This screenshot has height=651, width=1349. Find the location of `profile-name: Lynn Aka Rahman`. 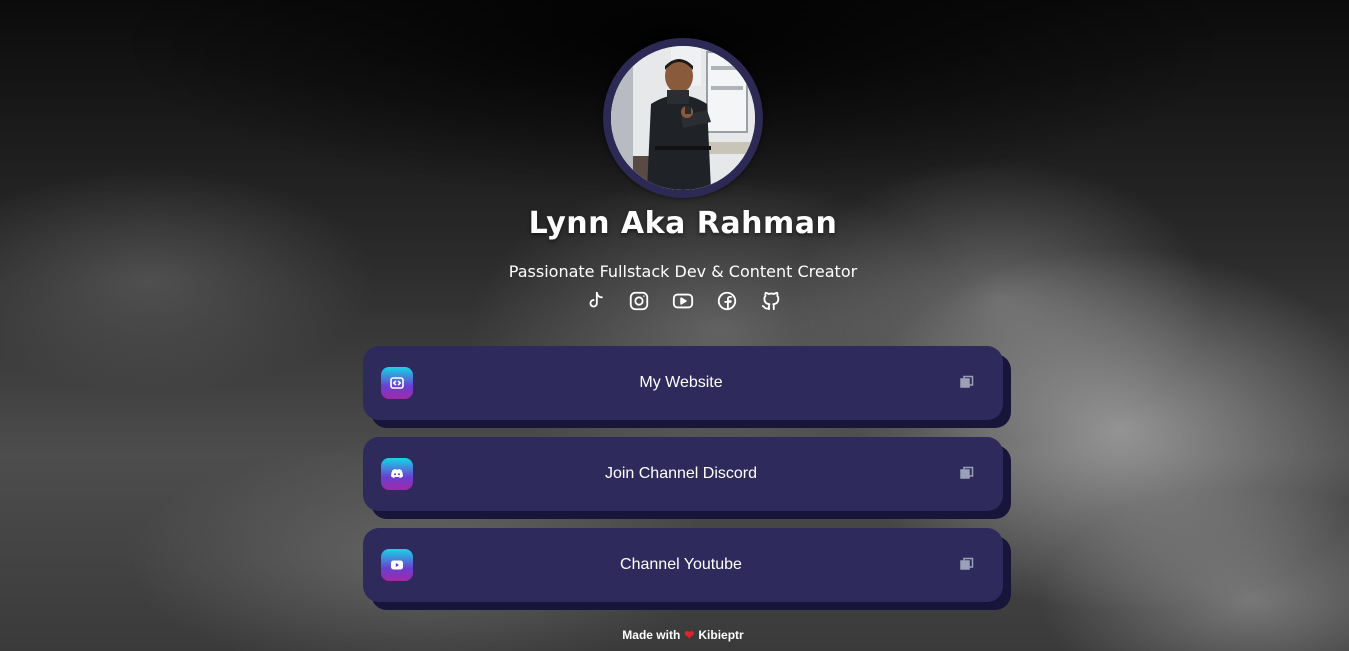

profile-name: Lynn Aka Rahman is located at coordinates (683, 223).